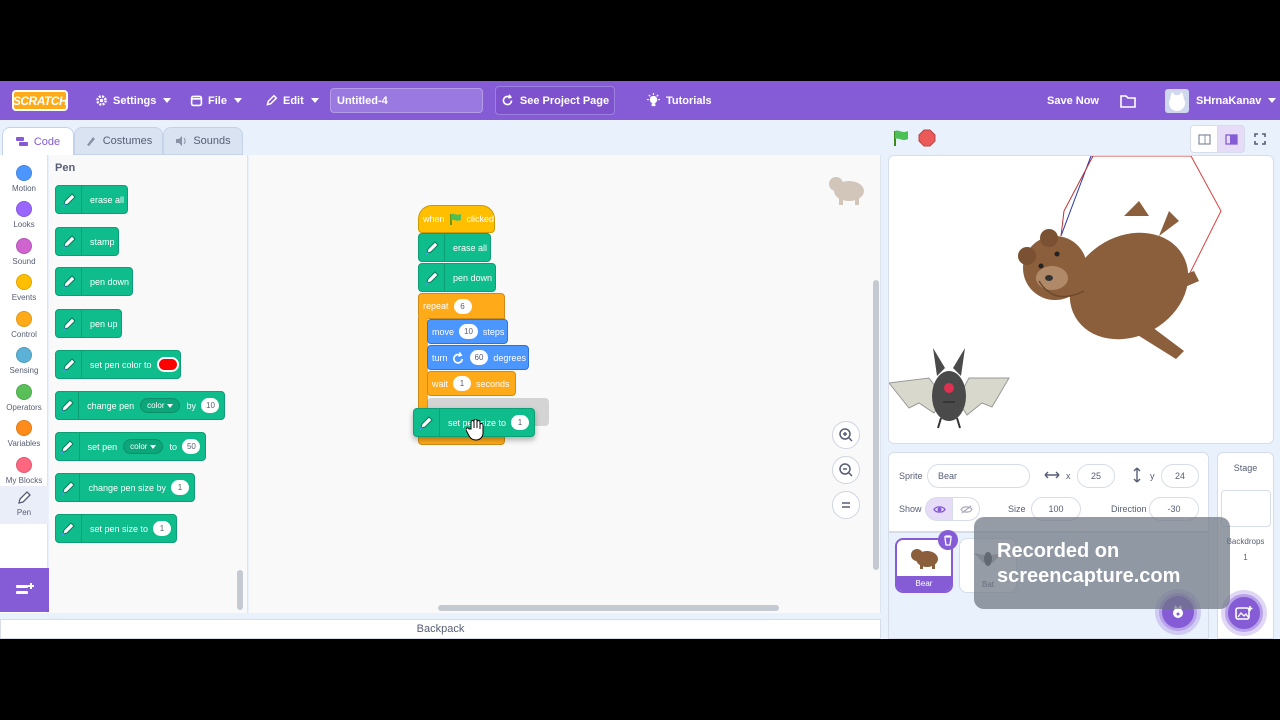 The image size is (1280, 720). What do you see at coordinates (40, 100) in the screenshot?
I see `scratch-logo: SCRATCH` at bounding box center [40, 100].